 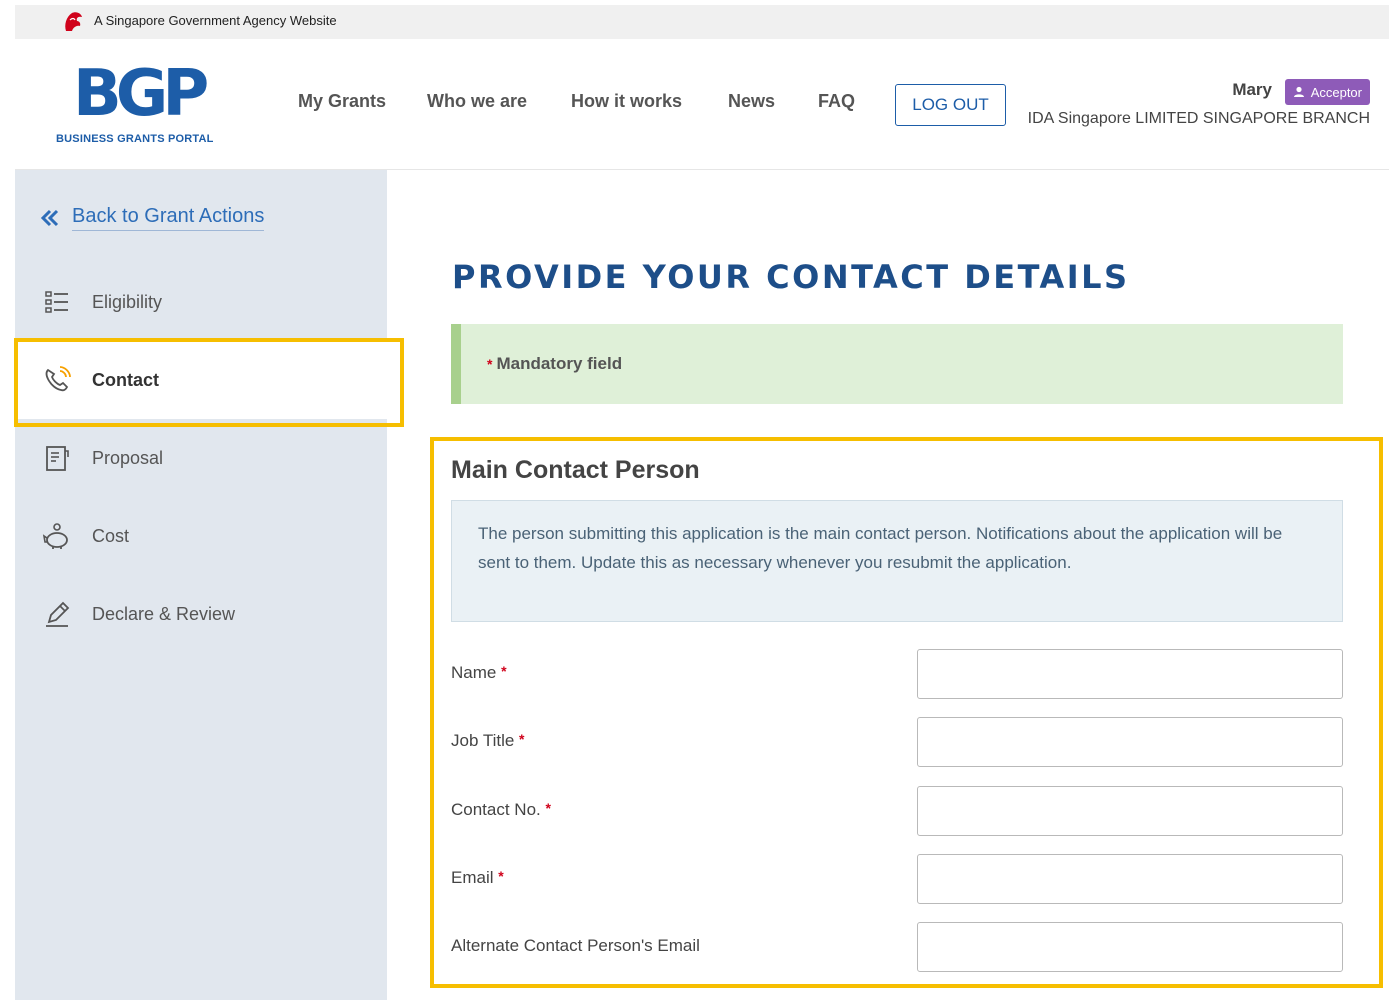 I want to click on nav-how-it-works: How it works, so click(x=626, y=101).